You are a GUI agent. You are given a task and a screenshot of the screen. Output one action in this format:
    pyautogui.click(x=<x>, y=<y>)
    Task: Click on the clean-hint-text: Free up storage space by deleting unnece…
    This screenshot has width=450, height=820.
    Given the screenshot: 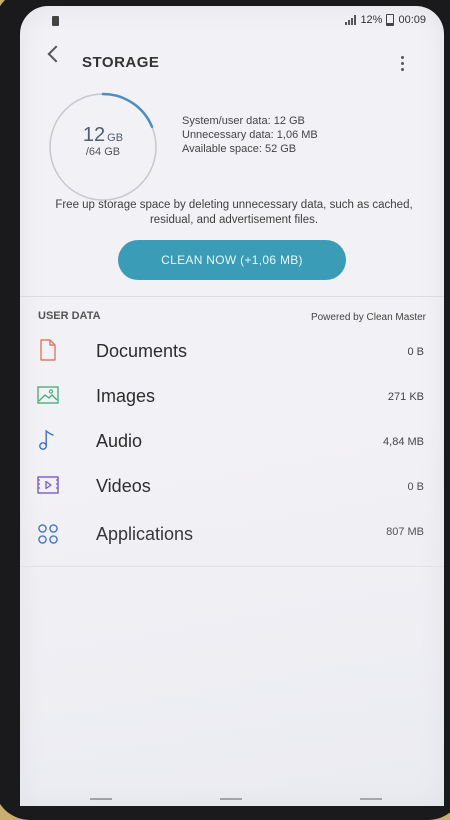 What is the action you would take?
    pyautogui.click(x=234, y=212)
    